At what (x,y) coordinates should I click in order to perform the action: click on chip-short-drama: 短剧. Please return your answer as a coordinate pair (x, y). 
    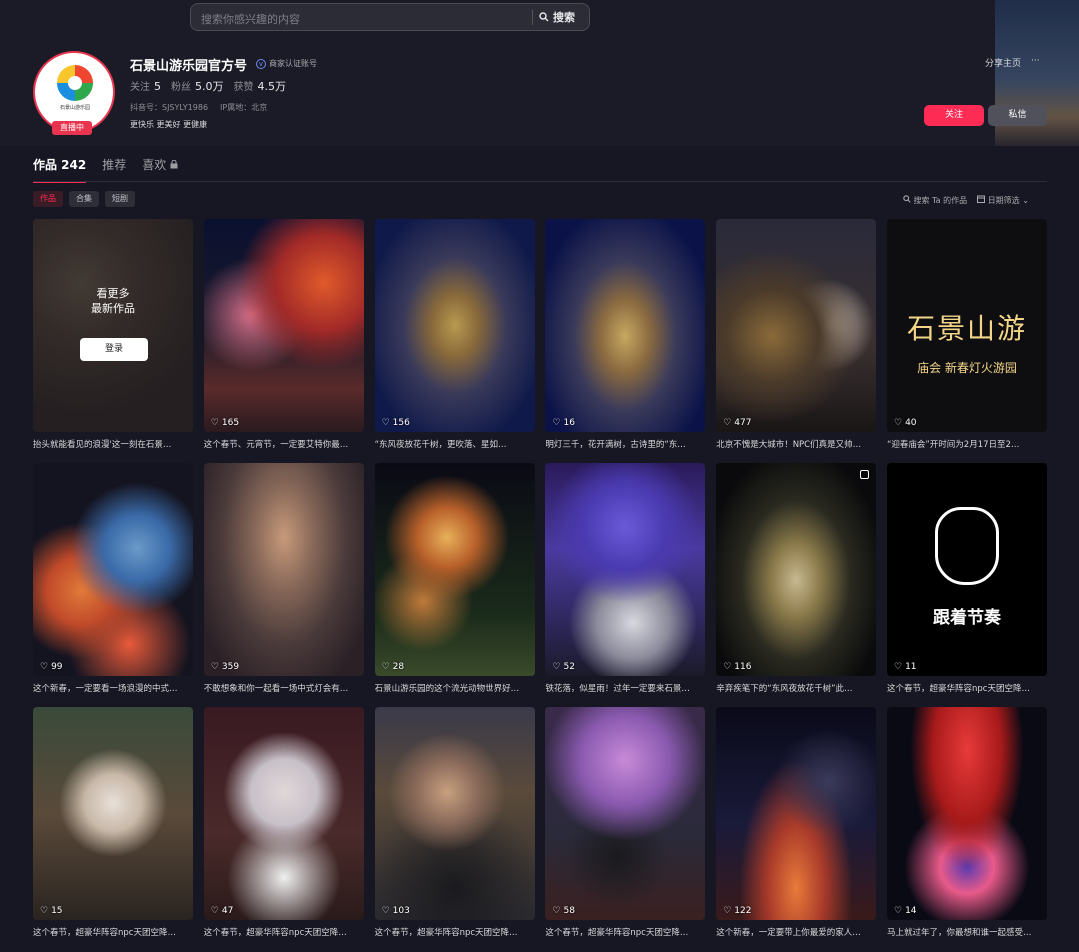
    Looking at the image, I should click on (120, 199).